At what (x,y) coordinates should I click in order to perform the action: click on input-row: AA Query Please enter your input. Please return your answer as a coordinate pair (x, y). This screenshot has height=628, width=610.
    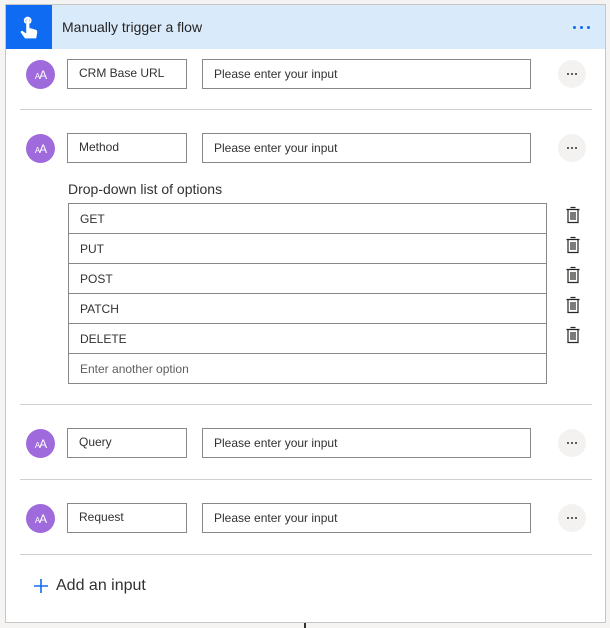
    Looking at the image, I should click on (305, 444).